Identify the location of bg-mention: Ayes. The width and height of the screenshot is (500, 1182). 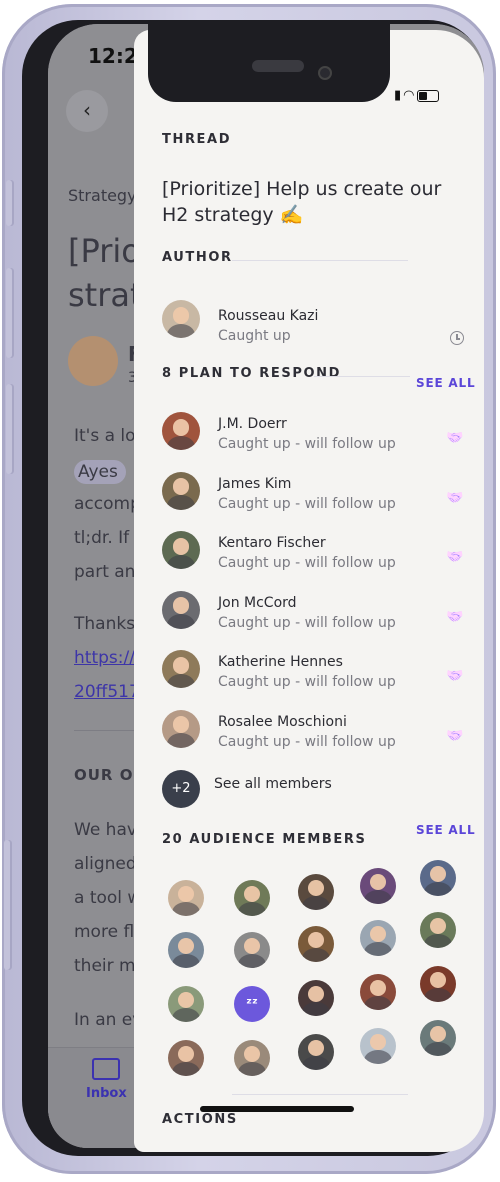
(100, 472).